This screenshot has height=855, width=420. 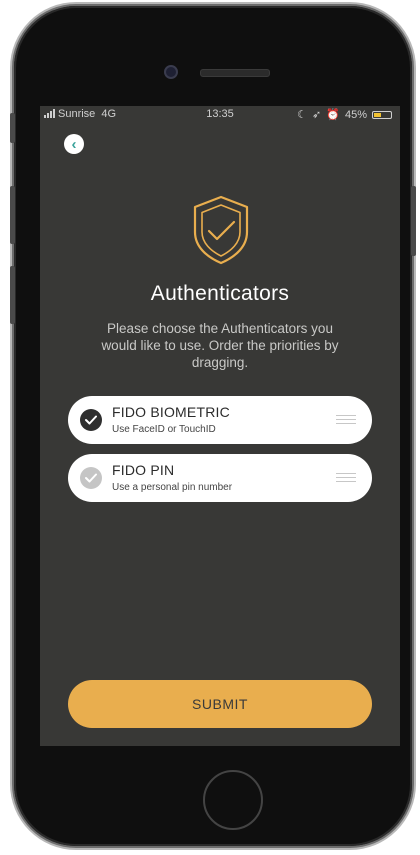 What do you see at coordinates (302, 115) in the screenshot?
I see `moon-icon: ☾` at bounding box center [302, 115].